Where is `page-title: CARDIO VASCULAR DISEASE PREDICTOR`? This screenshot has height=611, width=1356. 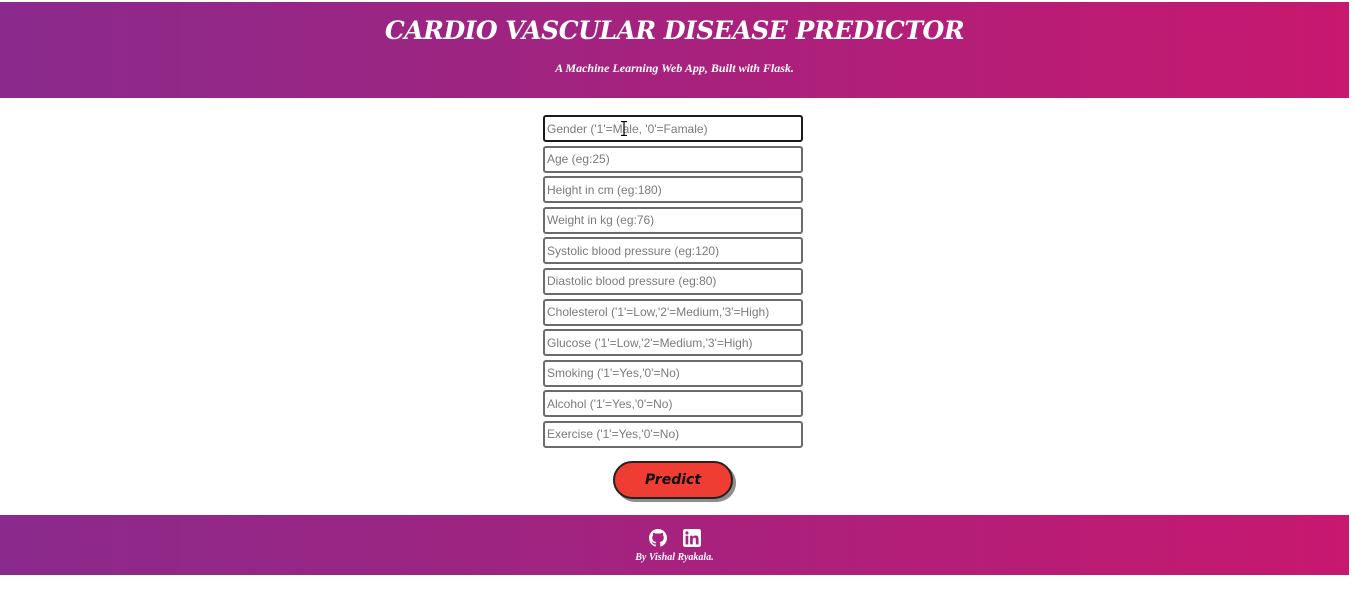
page-title: CARDIO VASCULAR DISEASE PREDICTOR is located at coordinates (674, 30).